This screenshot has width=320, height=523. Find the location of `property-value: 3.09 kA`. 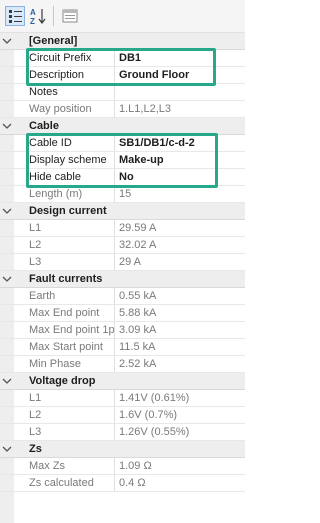

property-value: 3.09 kA is located at coordinates (138, 330).